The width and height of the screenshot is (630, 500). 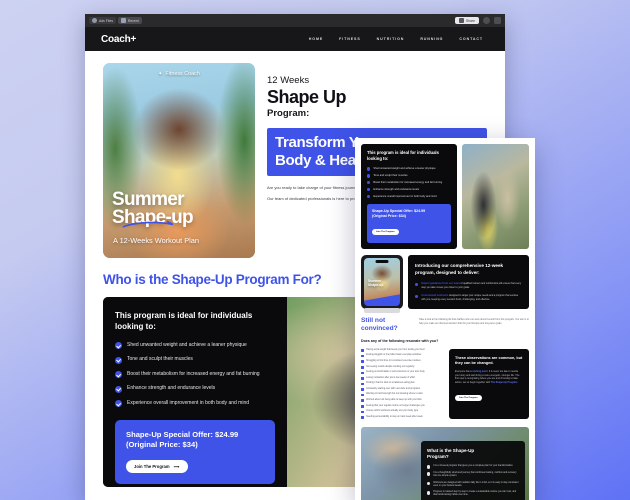 I want to click on globe-icon, so click(x=94, y=20).